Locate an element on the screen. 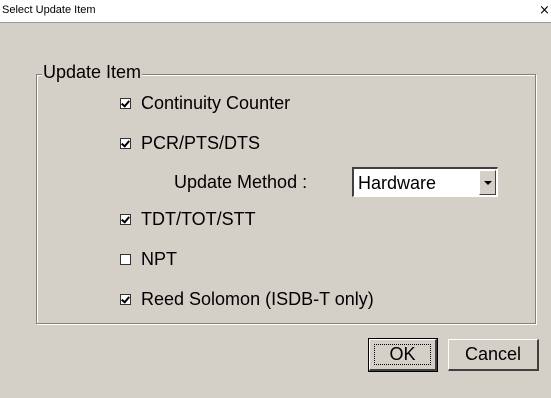 Image resolution: width=551 pixels, height=398 pixels. checkbox-tdt-tot-stt: TDT/TOT/STT is located at coordinates (188, 219).